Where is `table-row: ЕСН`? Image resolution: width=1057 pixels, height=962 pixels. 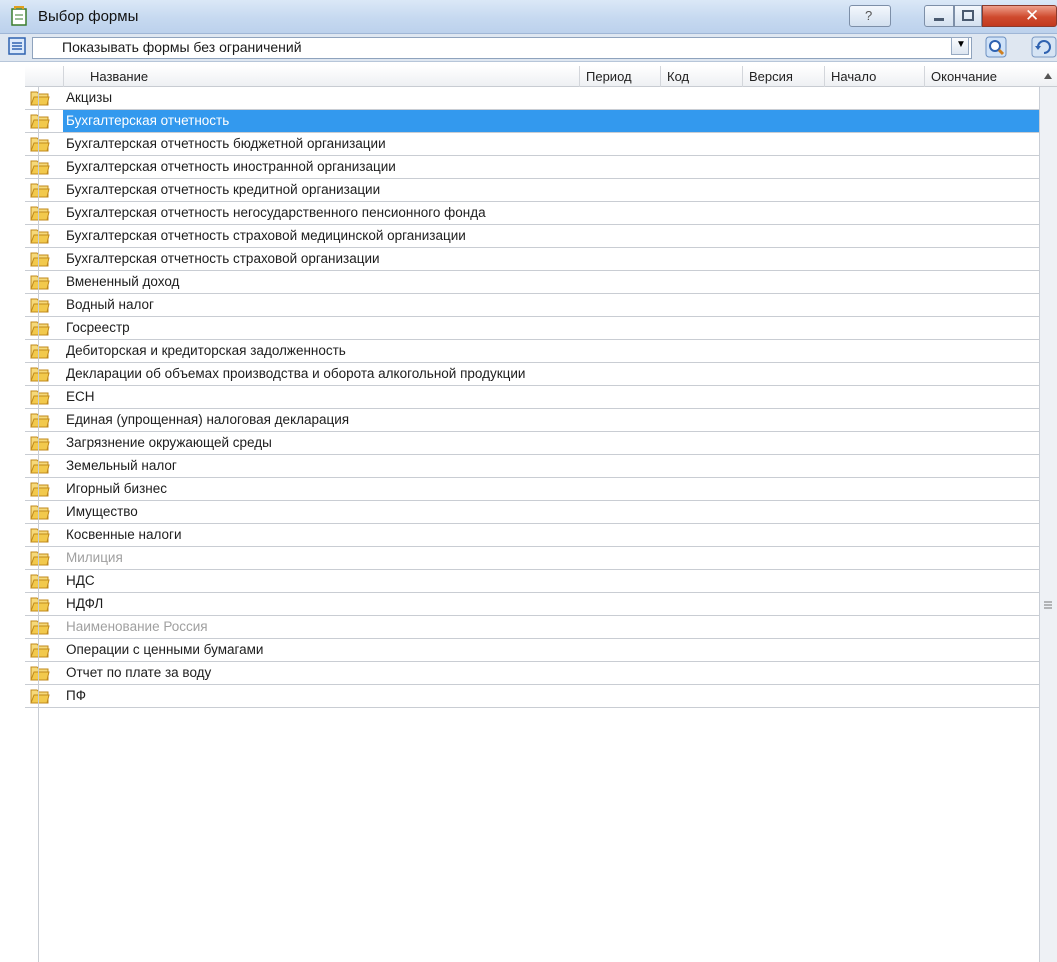 table-row: ЕСН is located at coordinates (532, 397).